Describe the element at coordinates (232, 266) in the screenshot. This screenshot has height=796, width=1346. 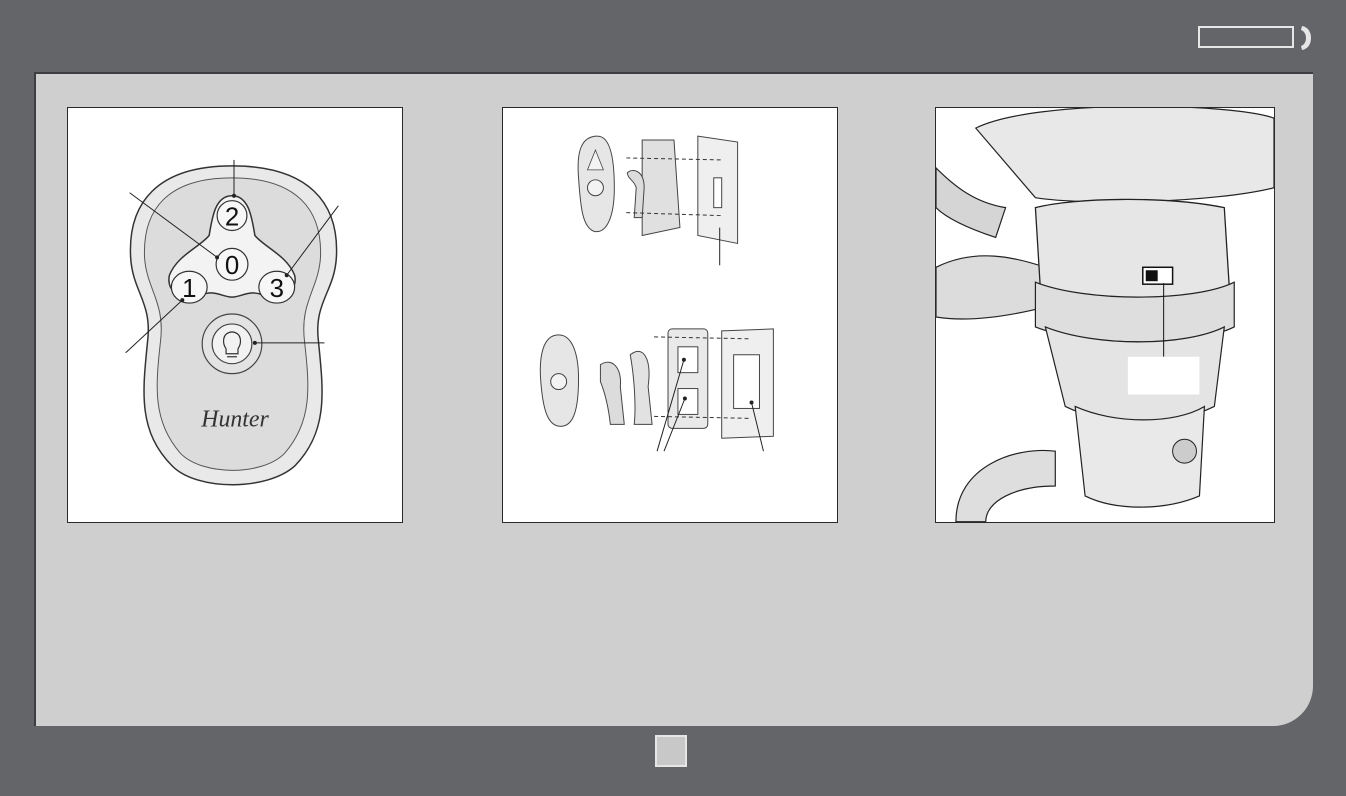
I see `button-0-label: 0` at that location.